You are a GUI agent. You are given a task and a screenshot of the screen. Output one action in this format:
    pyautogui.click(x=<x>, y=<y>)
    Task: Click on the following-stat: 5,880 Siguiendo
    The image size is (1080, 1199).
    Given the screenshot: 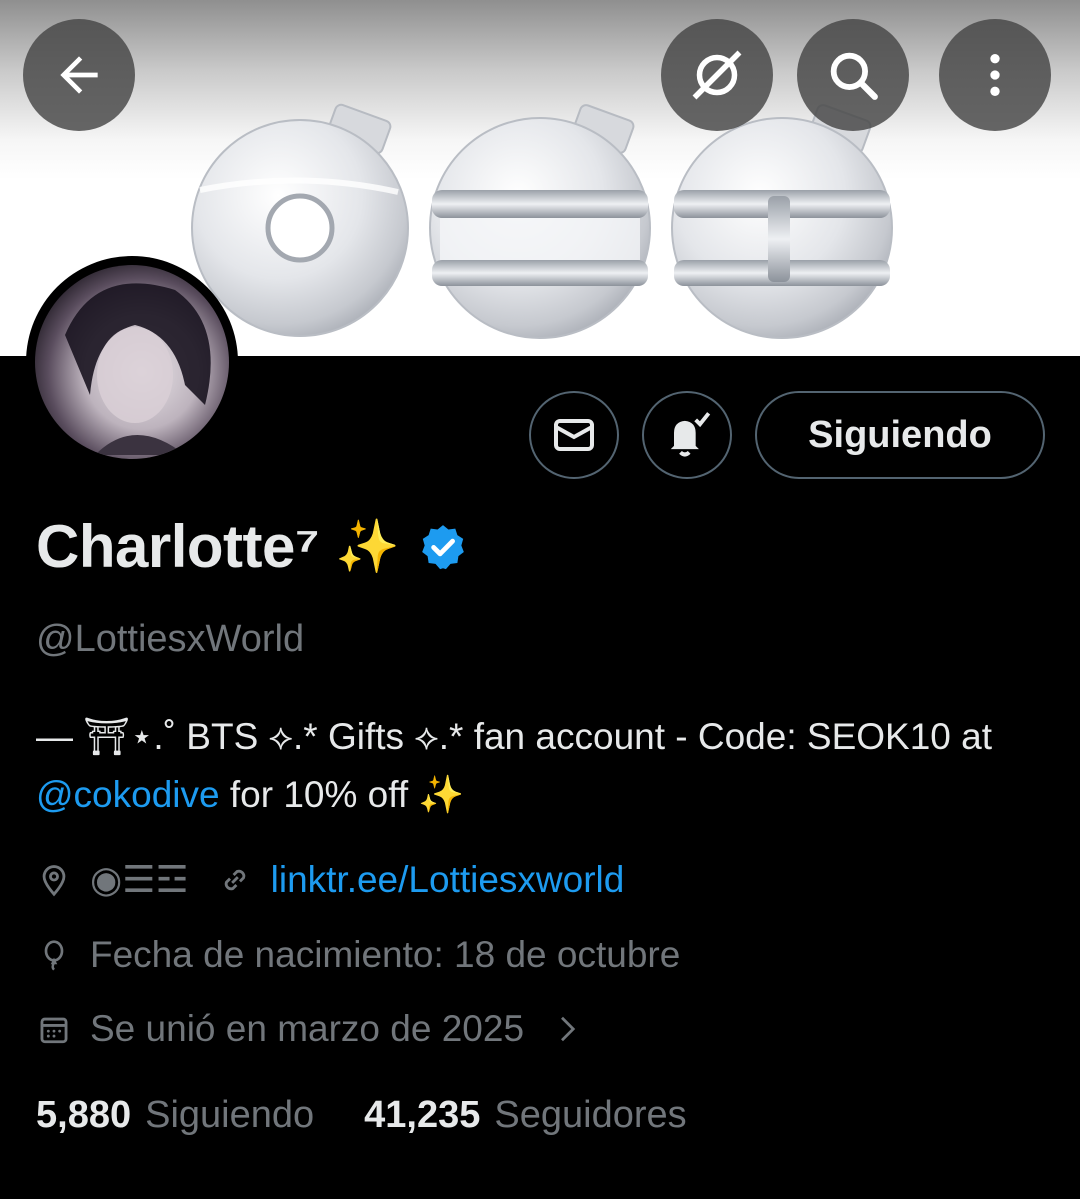 What is the action you would take?
    pyautogui.click(x=175, y=1115)
    